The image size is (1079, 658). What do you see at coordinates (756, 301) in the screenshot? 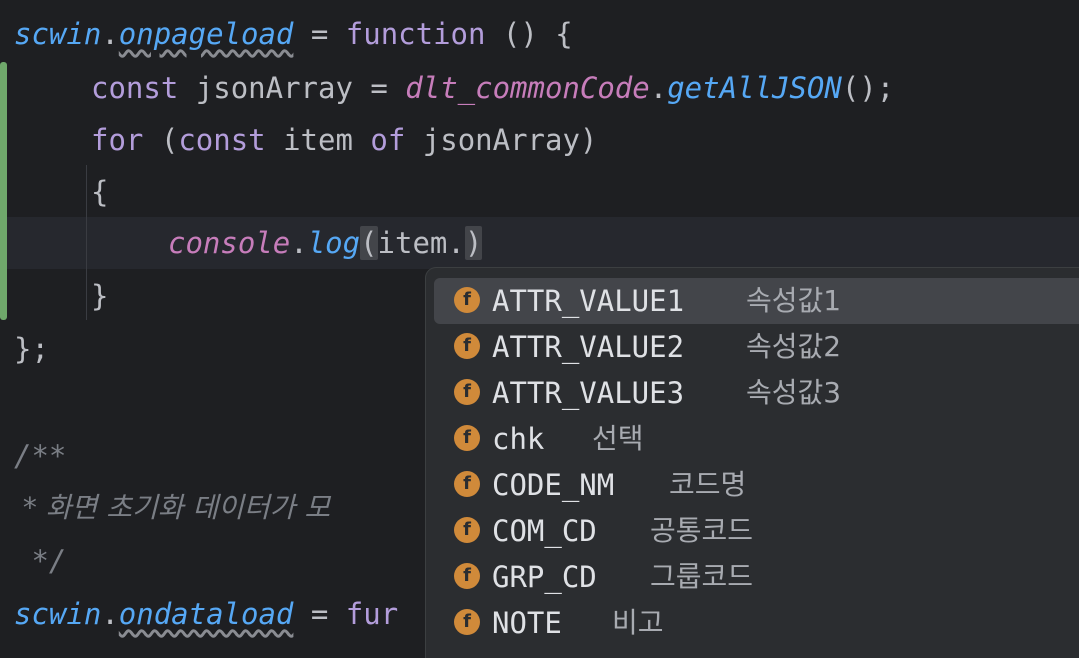
I see `autocomplete-item: f ATTR_VALUE1 속성값1` at bounding box center [756, 301].